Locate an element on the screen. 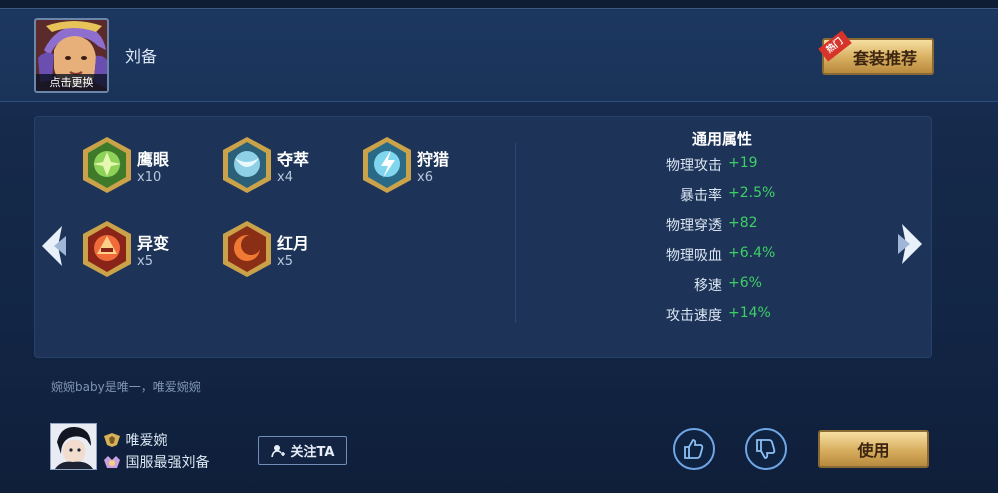  hunt-rune-icon is located at coordinates (387, 165).